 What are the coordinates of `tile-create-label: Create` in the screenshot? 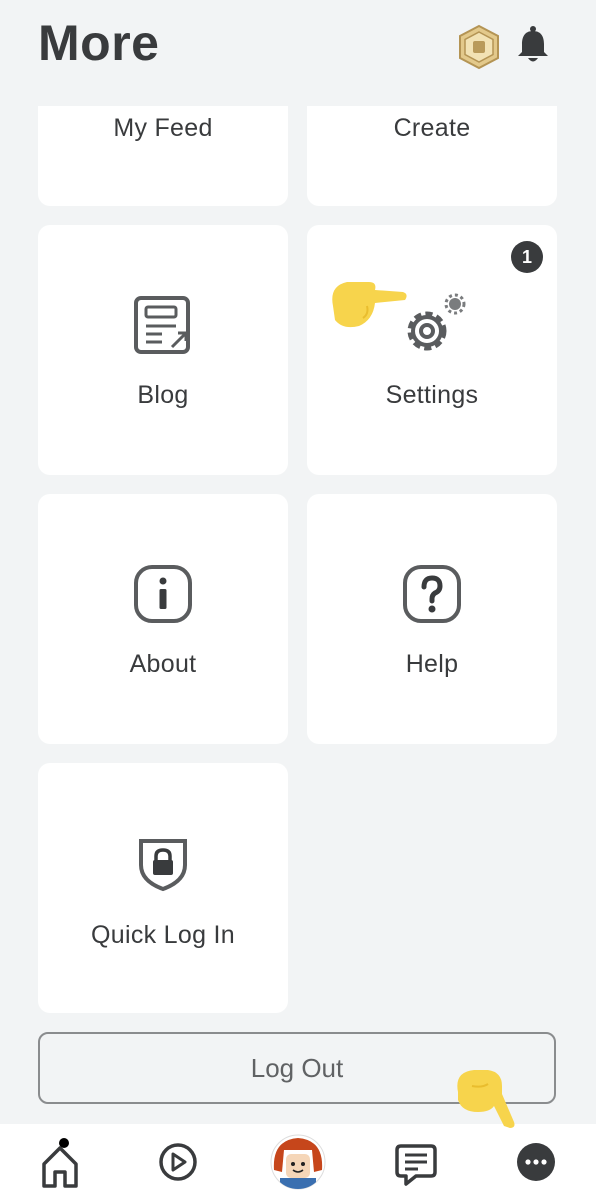 It's located at (432, 128).